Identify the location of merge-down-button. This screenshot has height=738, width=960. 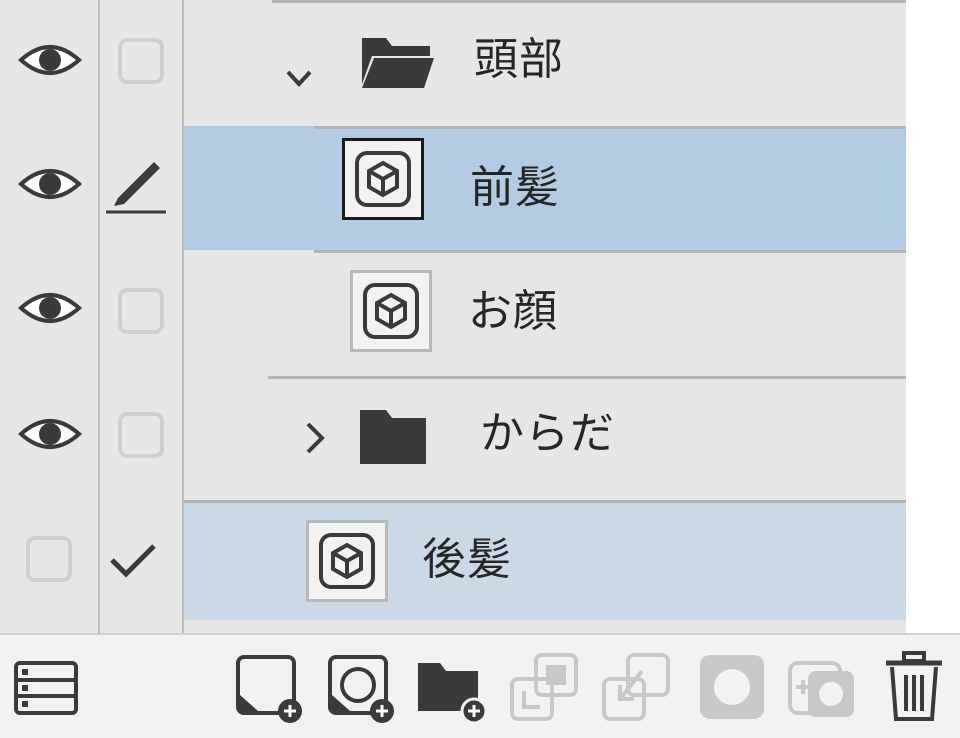
(636, 687).